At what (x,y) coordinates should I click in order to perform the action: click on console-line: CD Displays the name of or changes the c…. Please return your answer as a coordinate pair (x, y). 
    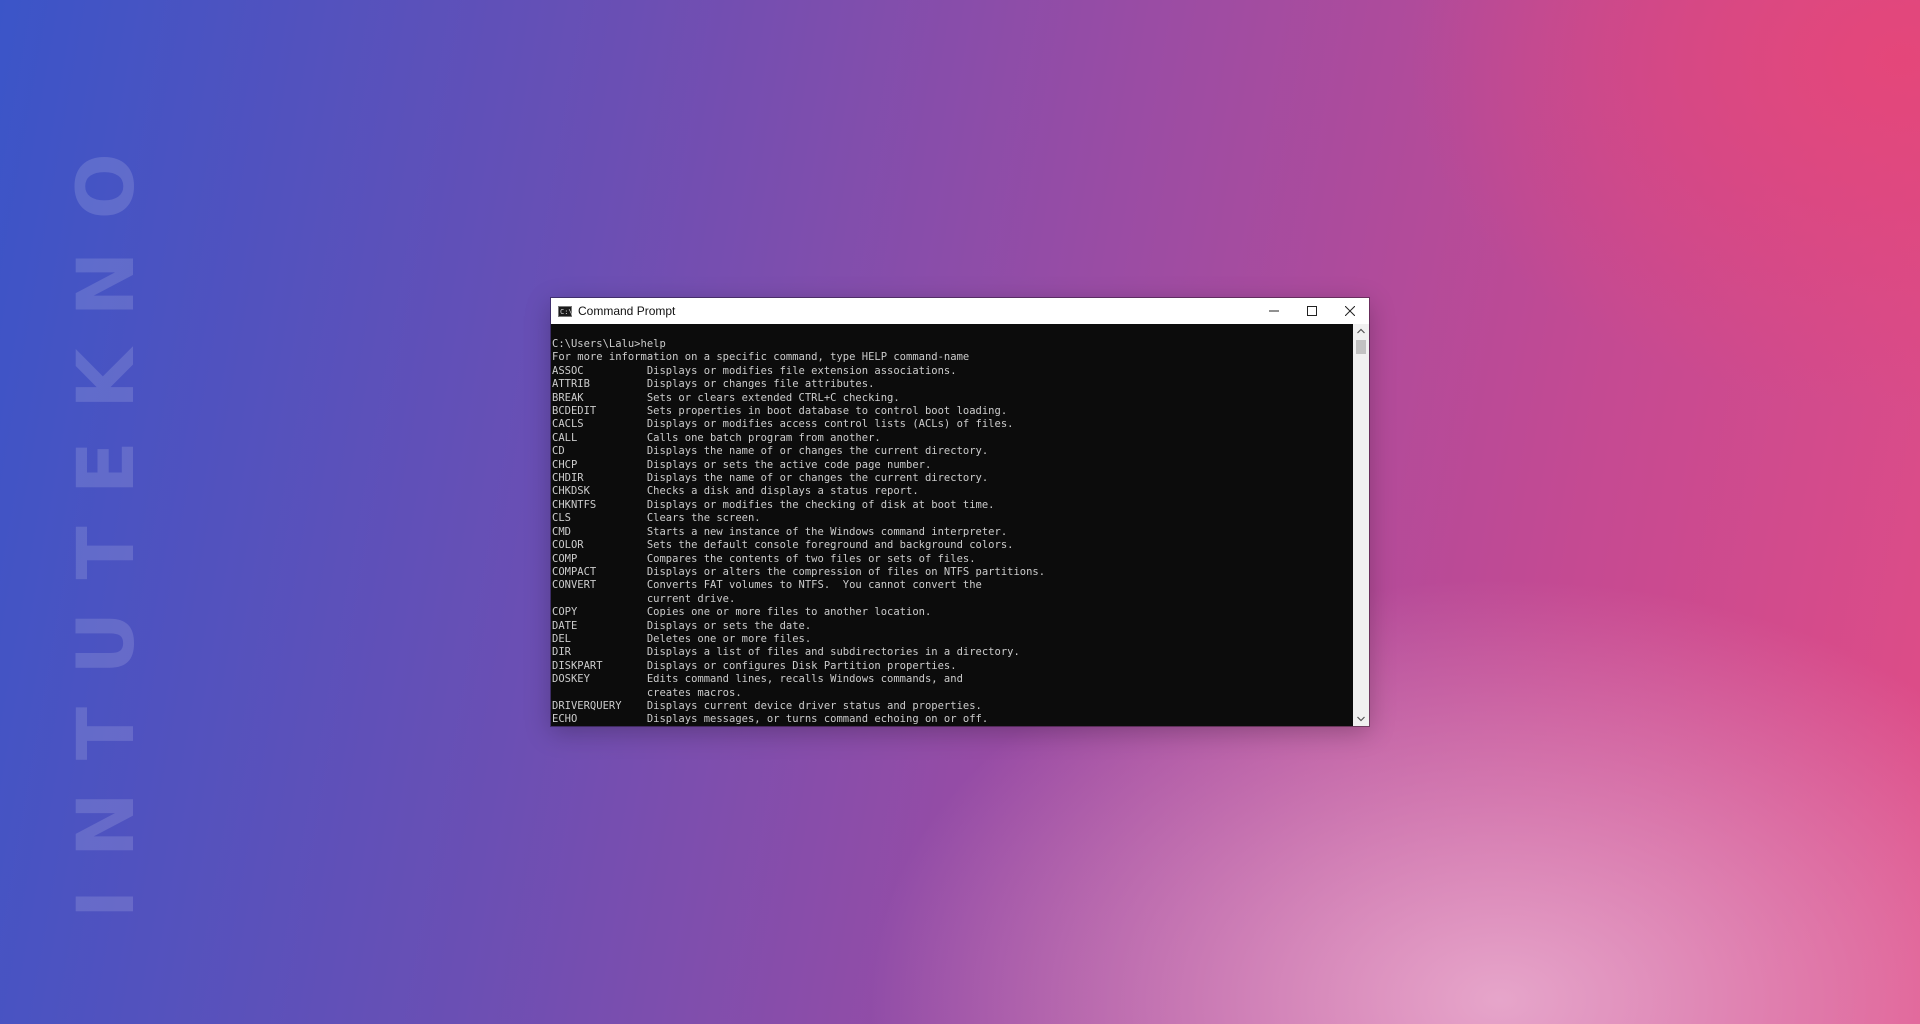
    Looking at the image, I should click on (770, 451).